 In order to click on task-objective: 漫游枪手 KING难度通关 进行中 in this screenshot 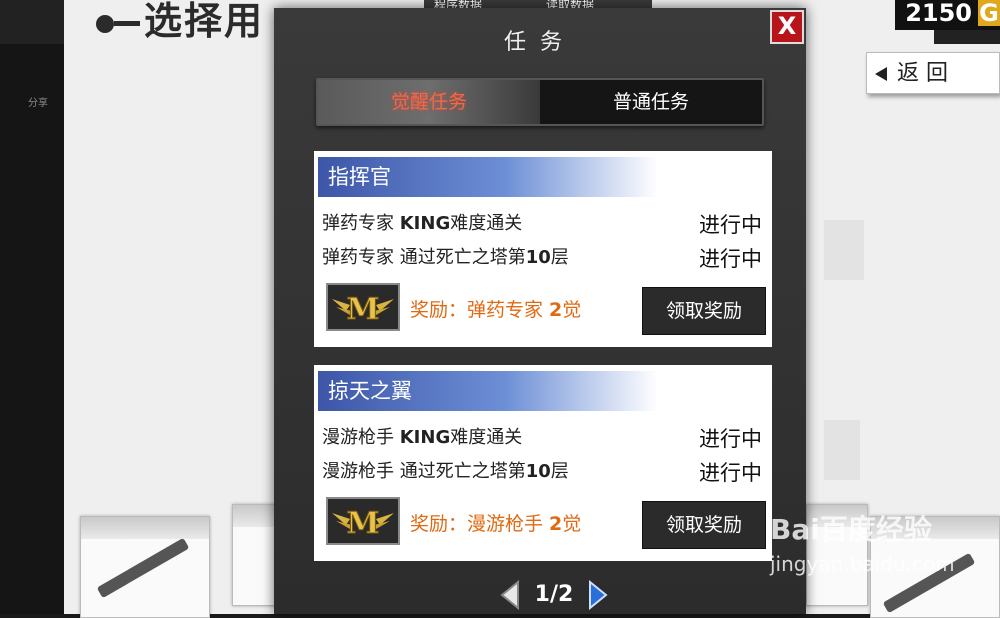, I will do `click(542, 437)`.